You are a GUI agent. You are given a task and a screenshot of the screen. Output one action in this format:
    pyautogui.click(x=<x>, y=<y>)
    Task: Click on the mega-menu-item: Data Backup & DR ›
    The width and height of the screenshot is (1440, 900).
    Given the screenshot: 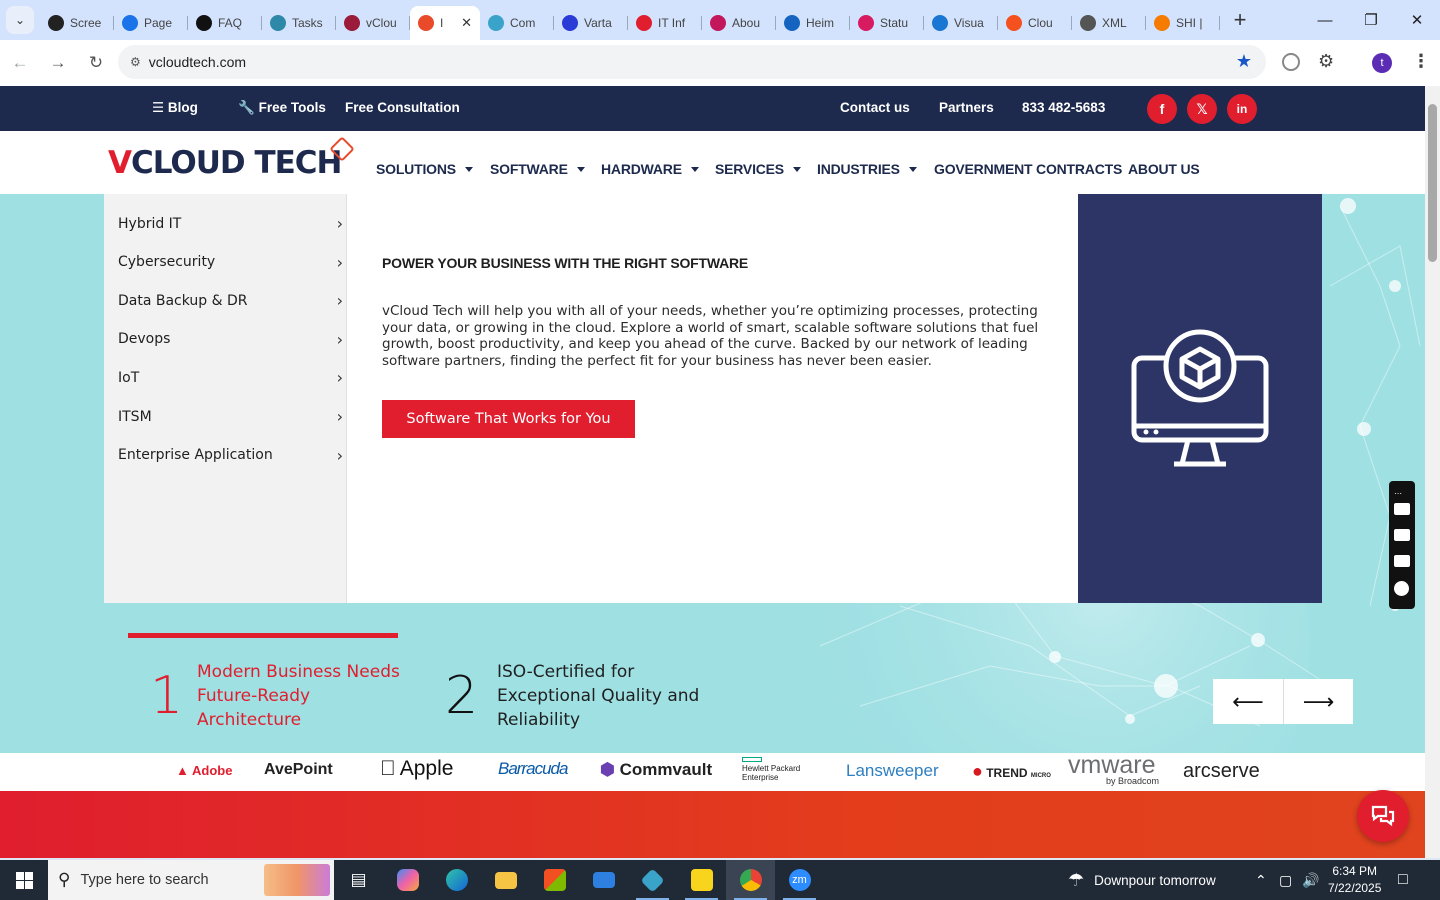 What is the action you would take?
    pyautogui.click(x=230, y=300)
    